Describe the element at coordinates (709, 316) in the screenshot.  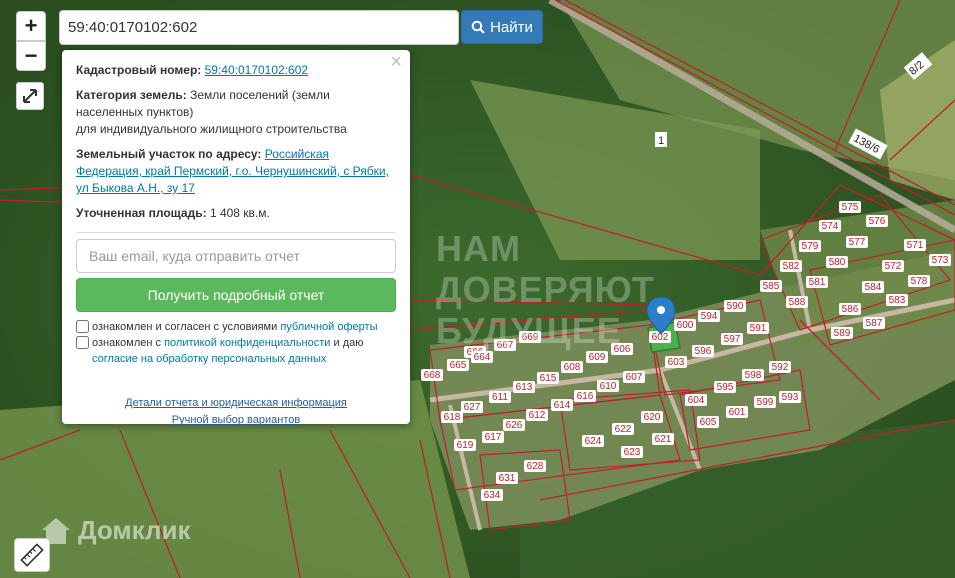
I see `plot-number-label: 594` at that location.